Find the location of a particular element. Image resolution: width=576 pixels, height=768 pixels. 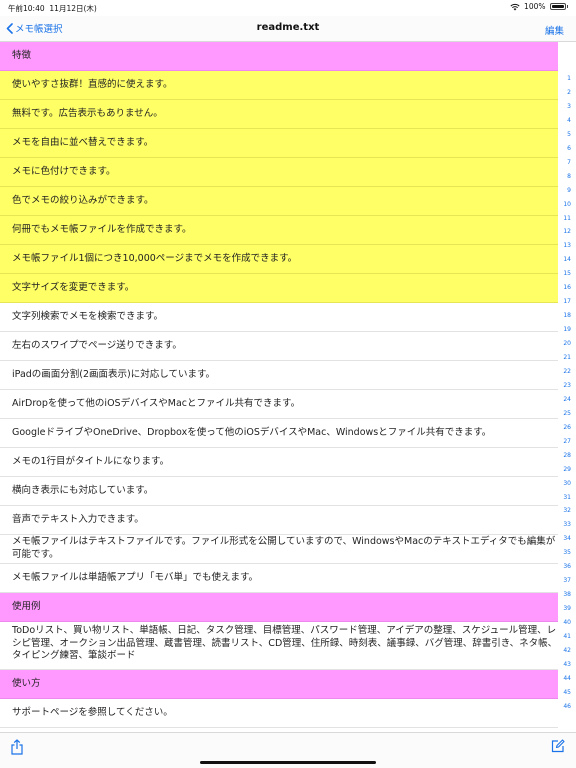

line-number: 16 is located at coordinates (567, 288).